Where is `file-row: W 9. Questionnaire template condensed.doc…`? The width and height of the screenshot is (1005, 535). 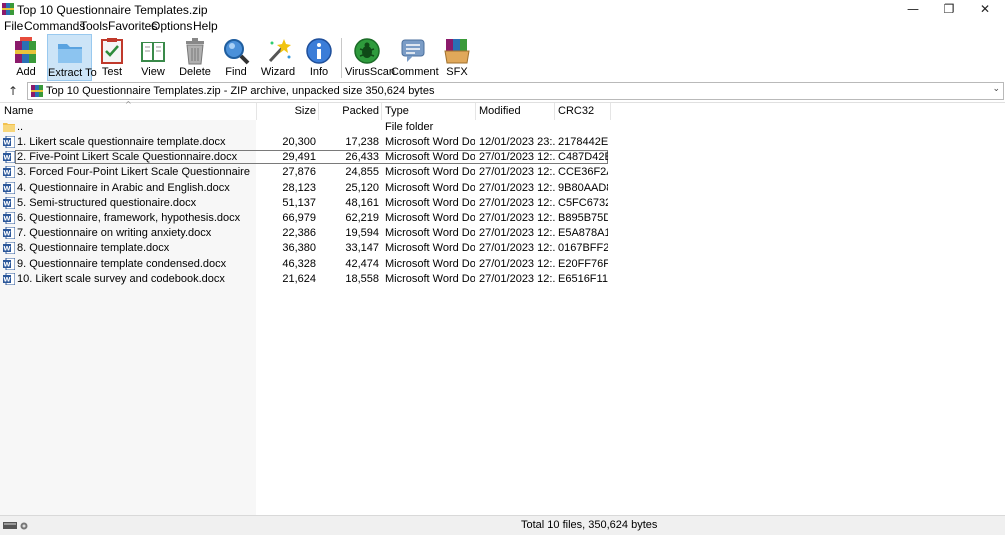
file-row: W 9. Questionnaire template condensed.doc… is located at coordinates (502, 264).